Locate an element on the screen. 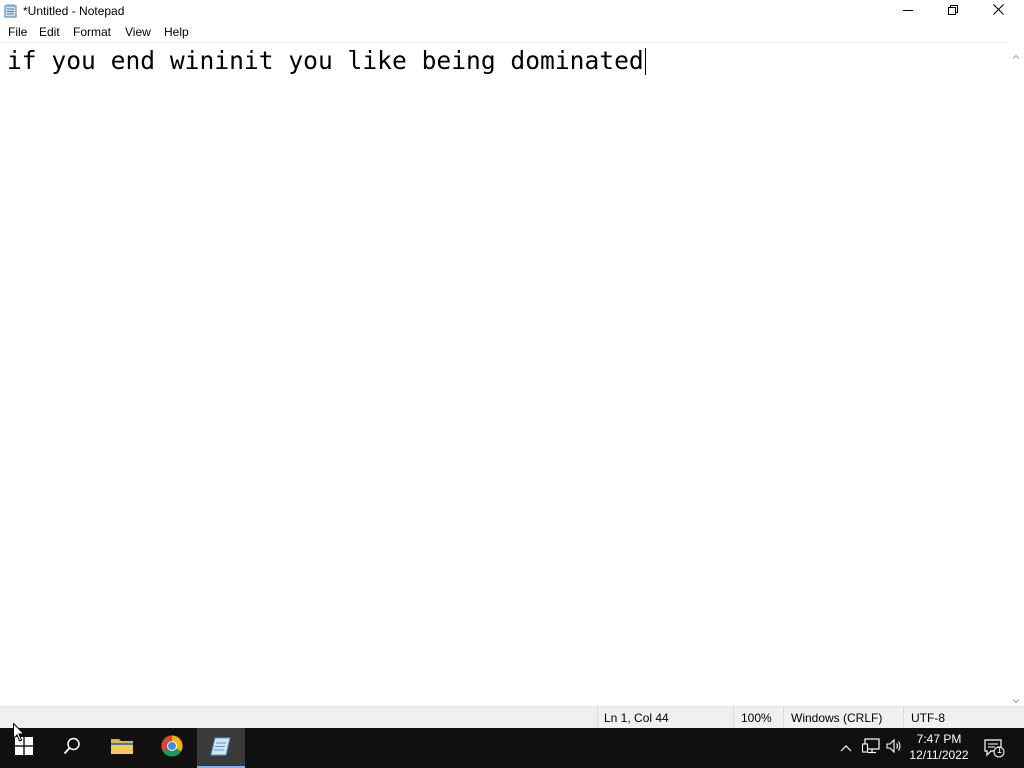  restore-button is located at coordinates (952, 11).